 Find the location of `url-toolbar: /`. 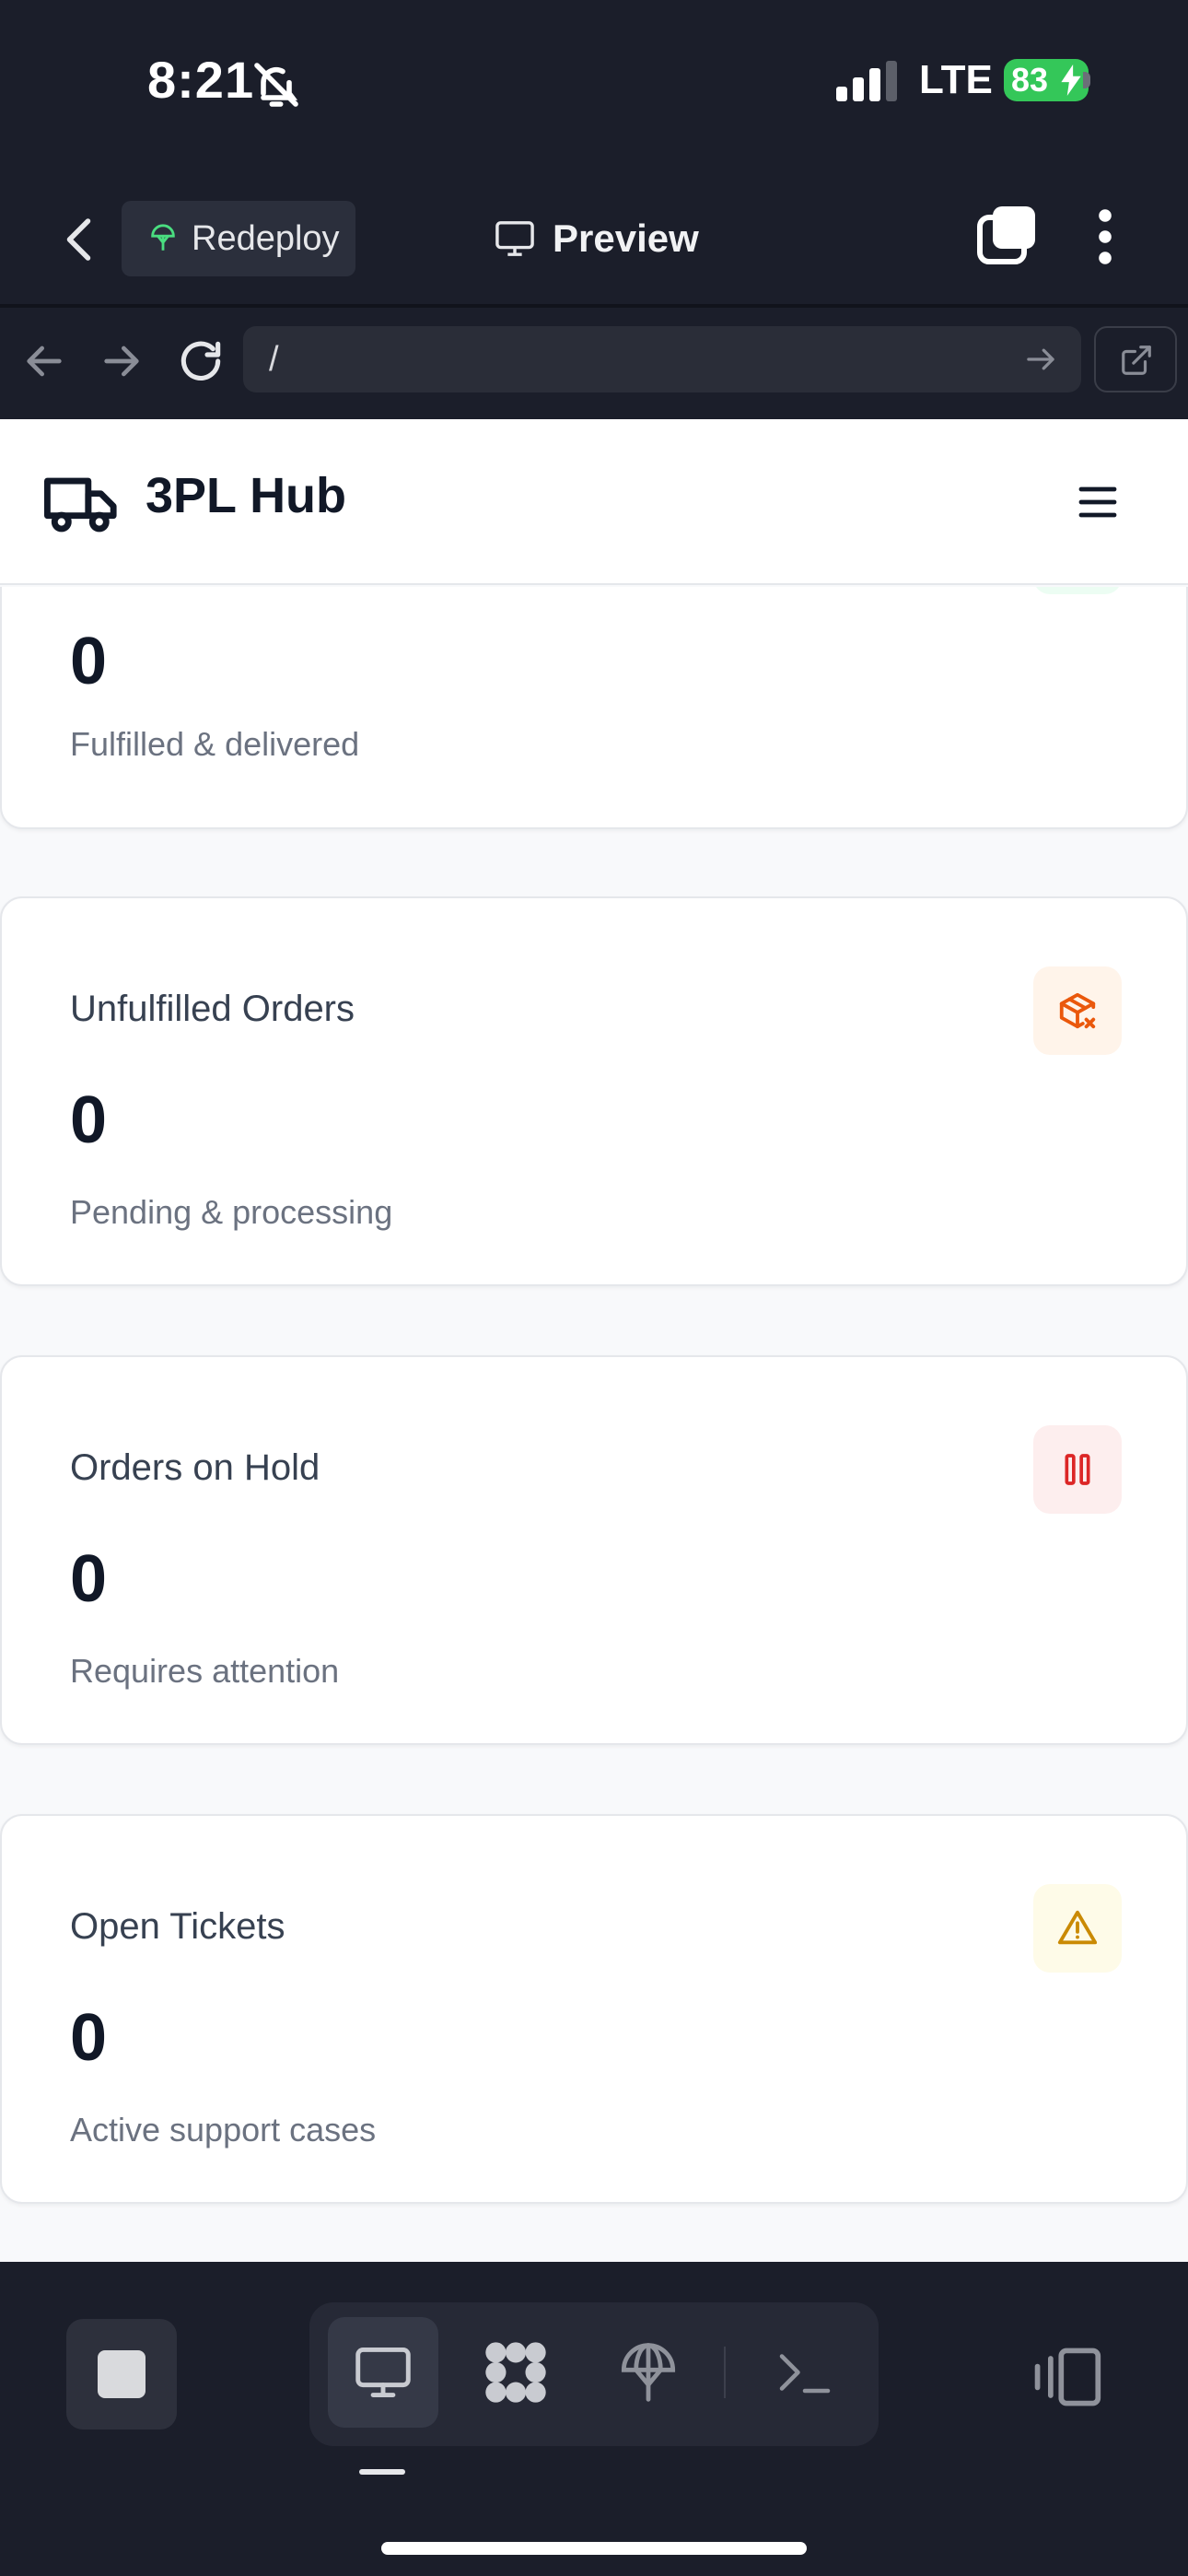

url-toolbar: / is located at coordinates (594, 363).